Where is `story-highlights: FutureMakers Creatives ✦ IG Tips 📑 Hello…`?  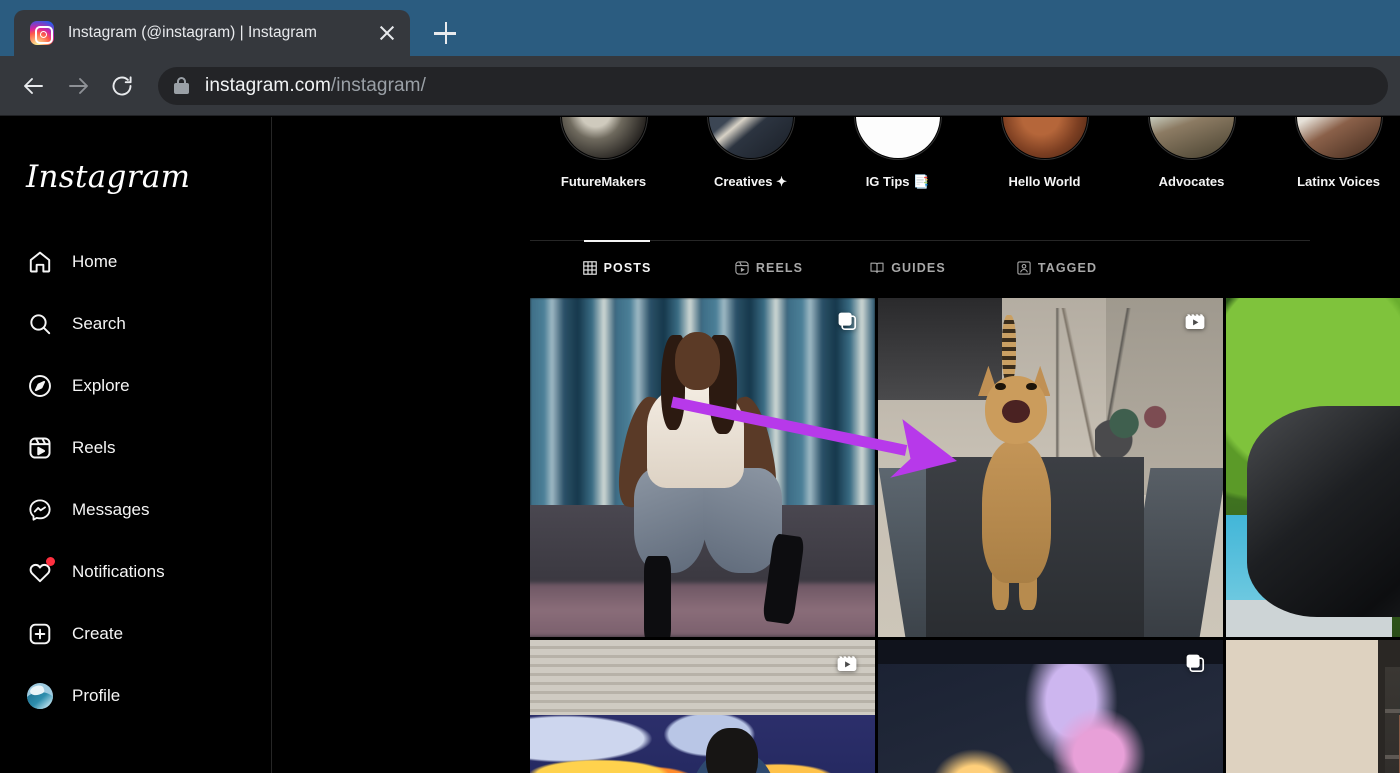
story-highlights: FutureMakers Creatives ✦ IG Tips 📑 Hello… is located at coordinates (965, 153).